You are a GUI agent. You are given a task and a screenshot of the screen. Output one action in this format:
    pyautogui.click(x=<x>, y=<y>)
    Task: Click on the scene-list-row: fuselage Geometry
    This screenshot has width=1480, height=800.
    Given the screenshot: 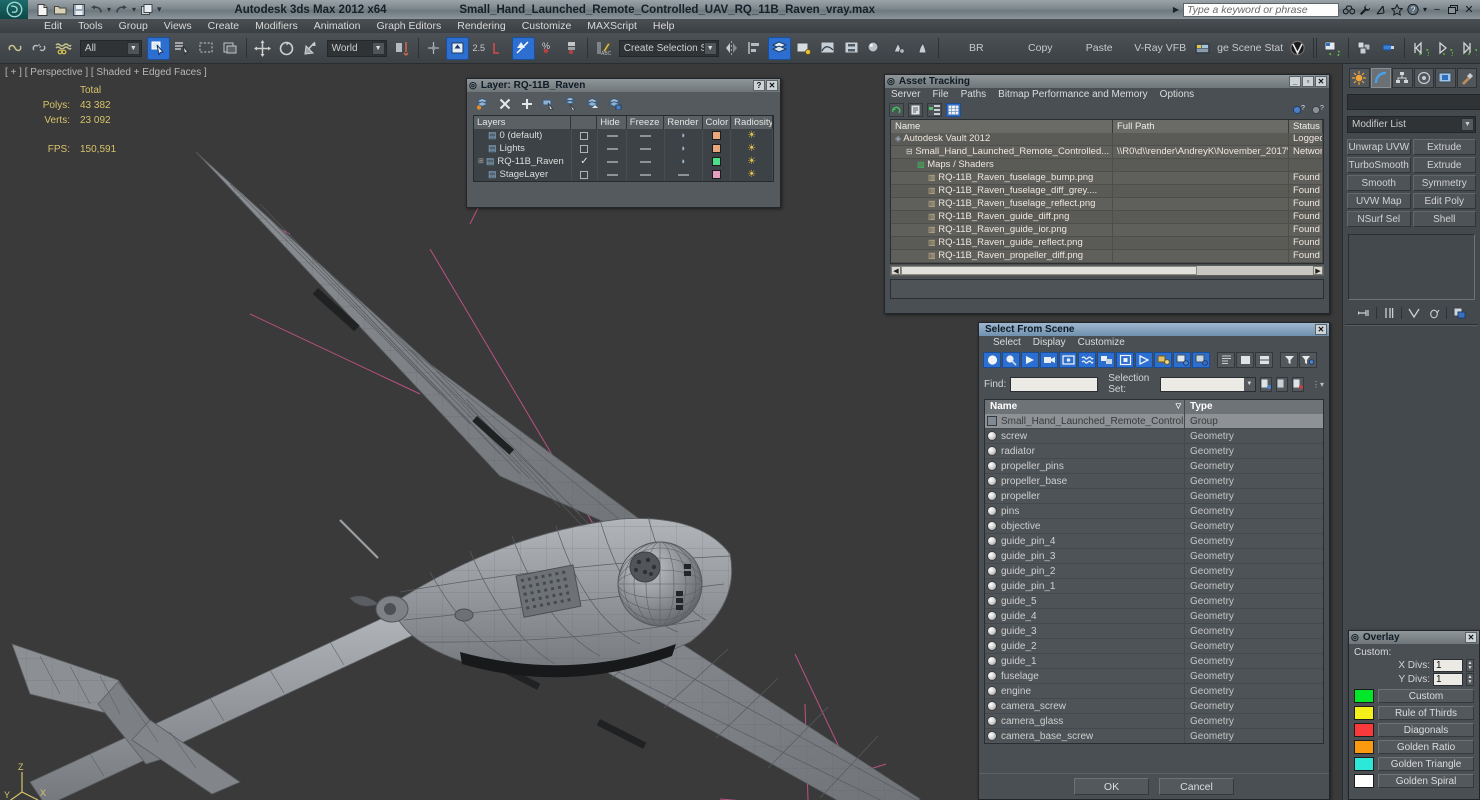 What is the action you would take?
    pyautogui.click(x=1154, y=676)
    